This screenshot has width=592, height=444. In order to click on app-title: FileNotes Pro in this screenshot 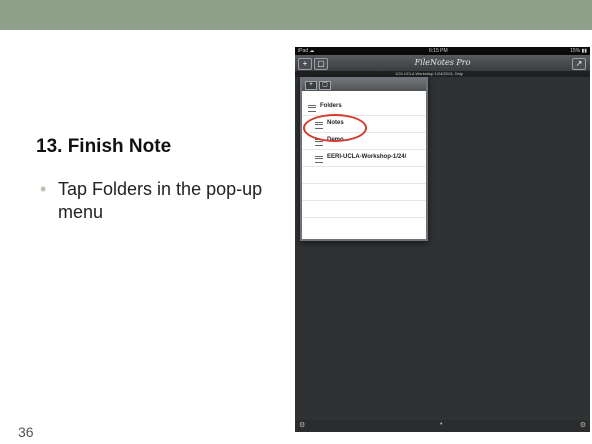, I will do `click(442, 62)`.